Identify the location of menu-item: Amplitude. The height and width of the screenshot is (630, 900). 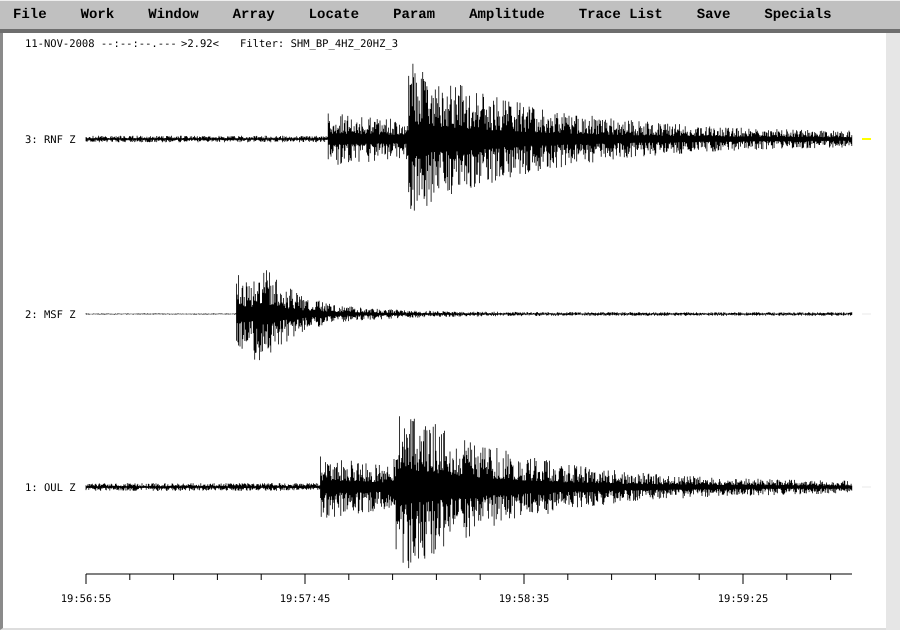
(507, 15).